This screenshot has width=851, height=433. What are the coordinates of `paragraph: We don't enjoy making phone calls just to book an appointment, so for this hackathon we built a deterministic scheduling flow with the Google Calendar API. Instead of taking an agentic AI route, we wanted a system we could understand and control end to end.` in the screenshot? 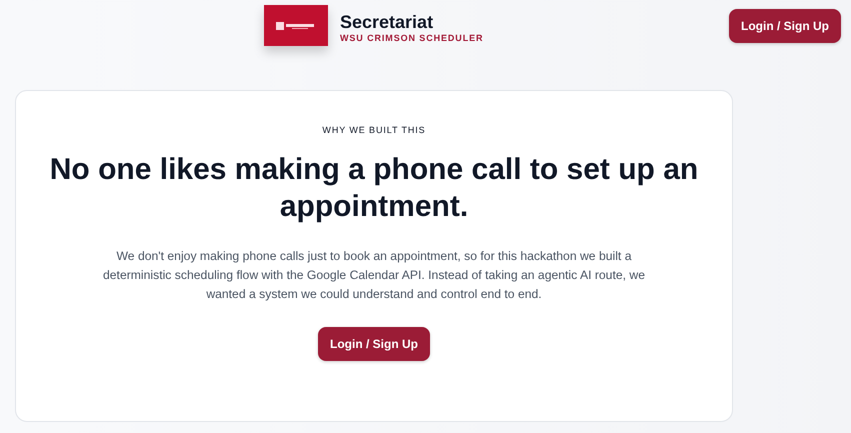 It's located at (374, 275).